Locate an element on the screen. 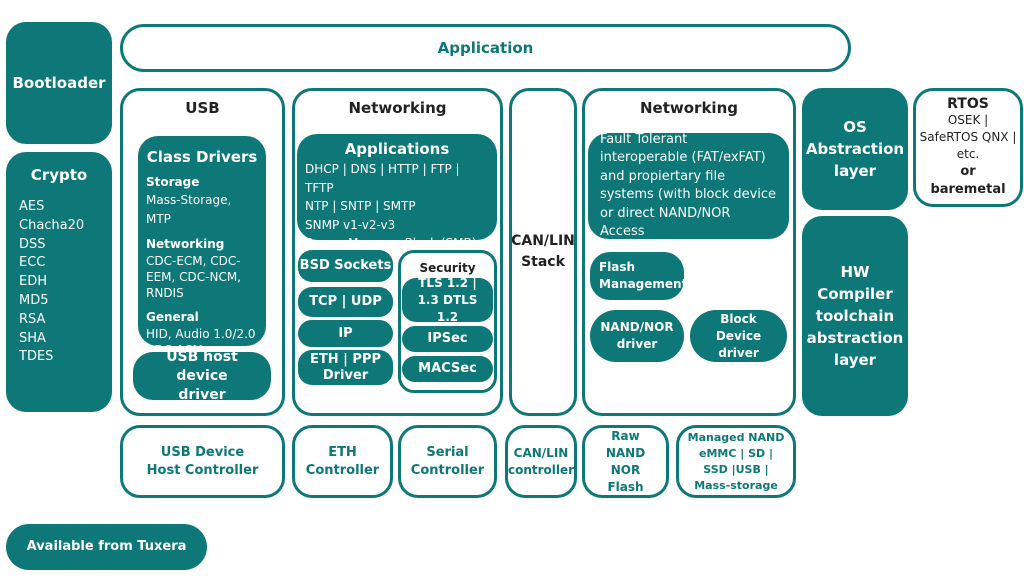 The width and height of the screenshot is (1024, 576). legend-label: Available from Tuxera is located at coordinates (106, 546).